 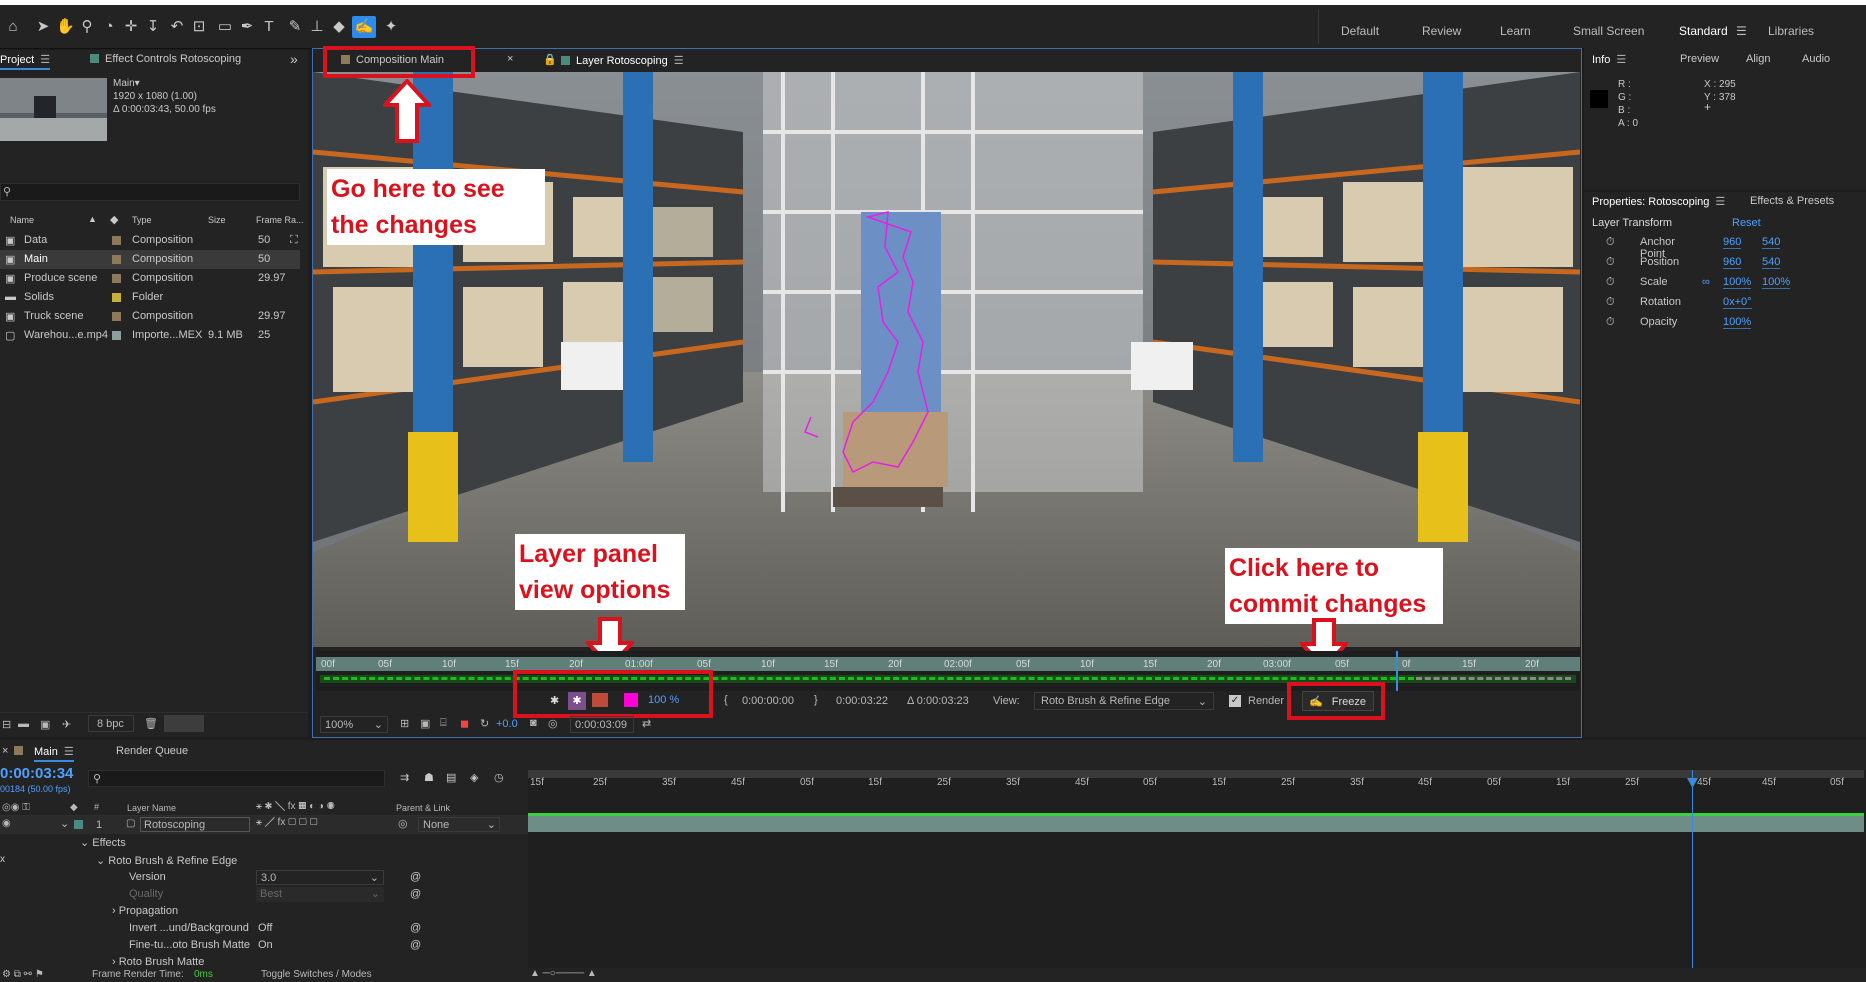 What do you see at coordinates (184, 723) in the screenshot?
I see `color-swatch-button` at bounding box center [184, 723].